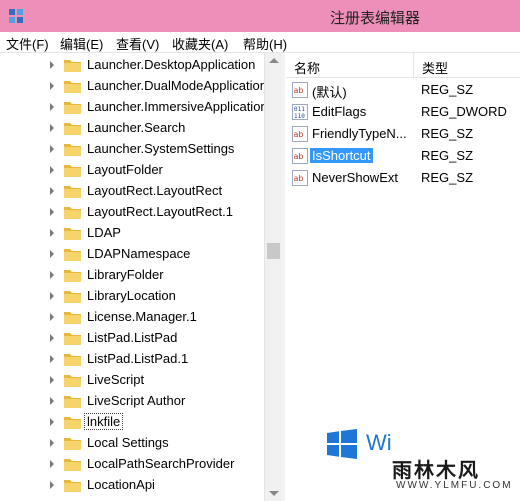  I want to click on pane-splitter, so click(283, 277).